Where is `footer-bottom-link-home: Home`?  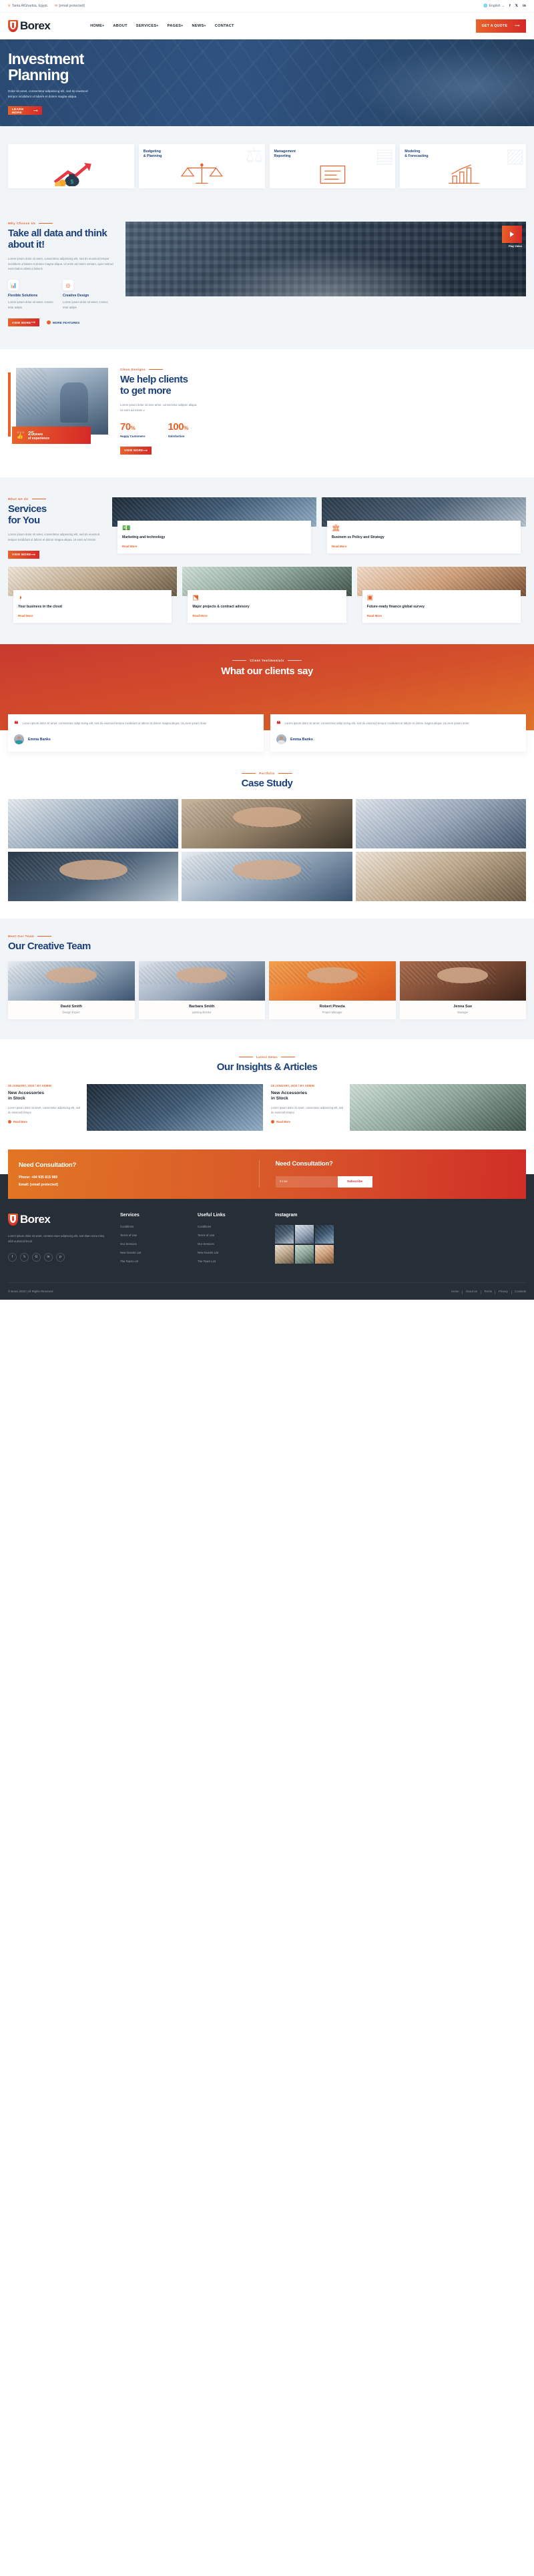
footer-bottom-link-home: Home is located at coordinates (455, 1291).